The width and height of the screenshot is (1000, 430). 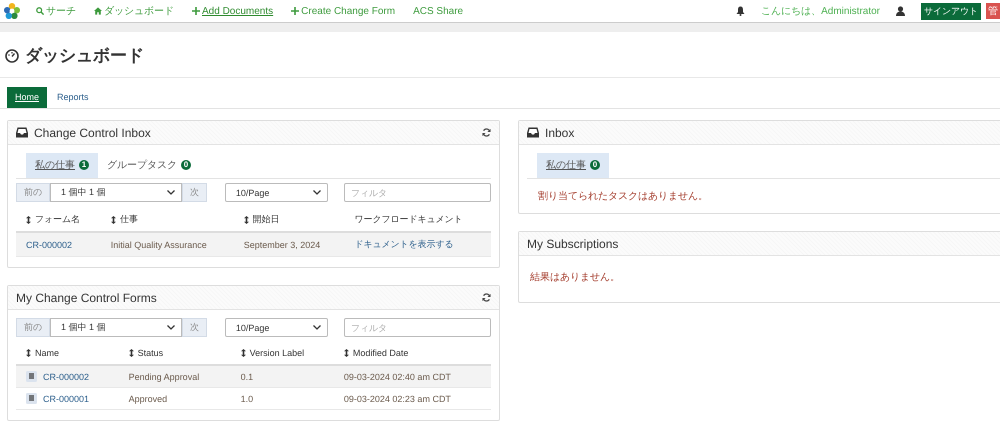 I want to click on gauge-icon, so click(x=12, y=55).